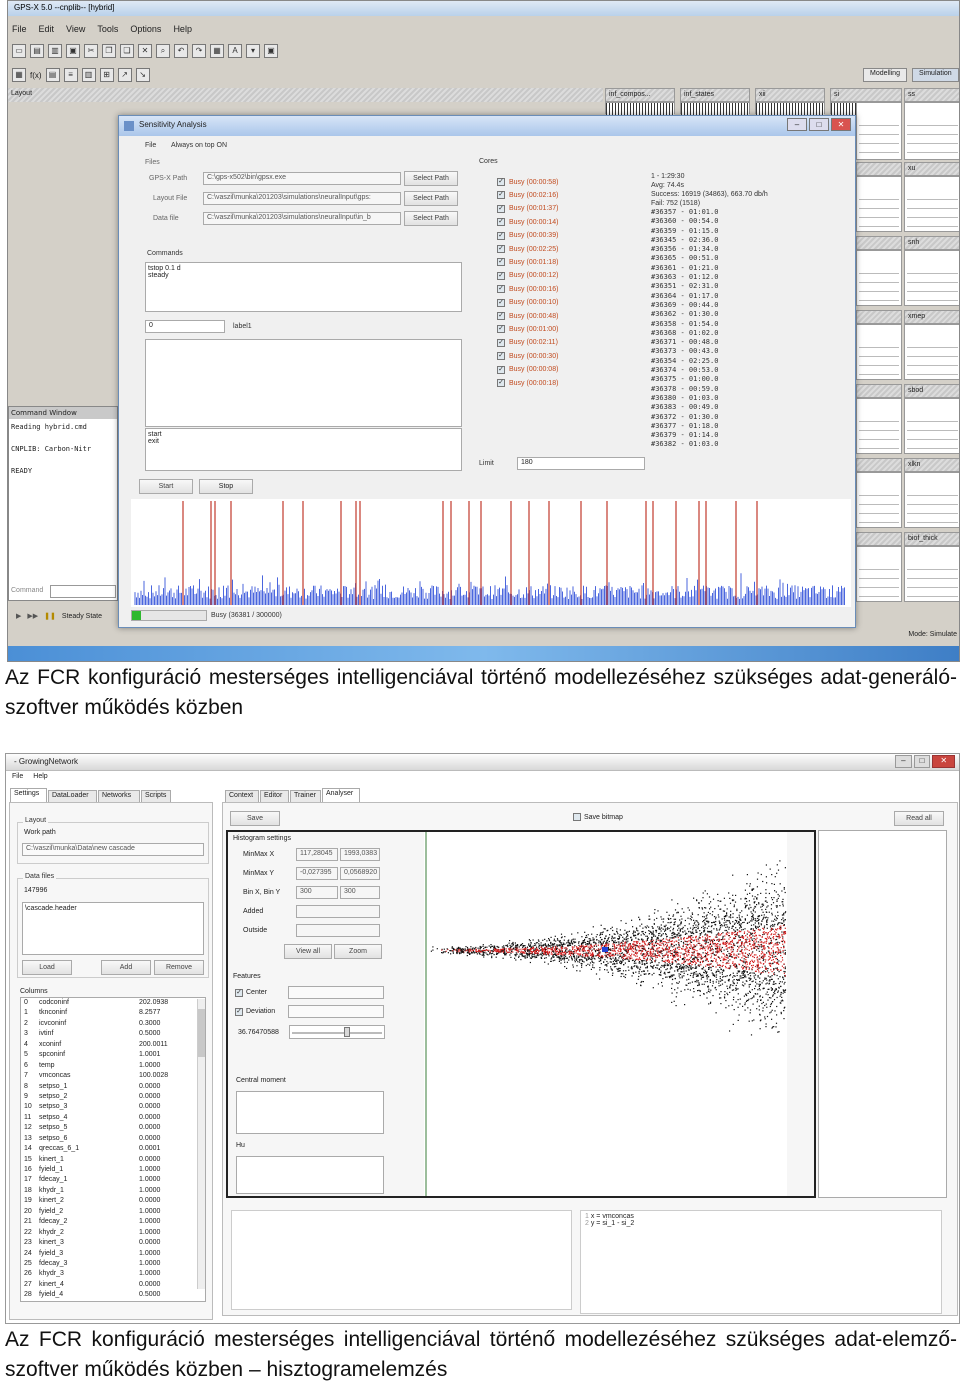 The height and width of the screenshot is (1383, 960). What do you see at coordinates (113, 1254) in the screenshot?
I see `column-row: 24 fyield_3 1.0000` at bounding box center [113, 1254].